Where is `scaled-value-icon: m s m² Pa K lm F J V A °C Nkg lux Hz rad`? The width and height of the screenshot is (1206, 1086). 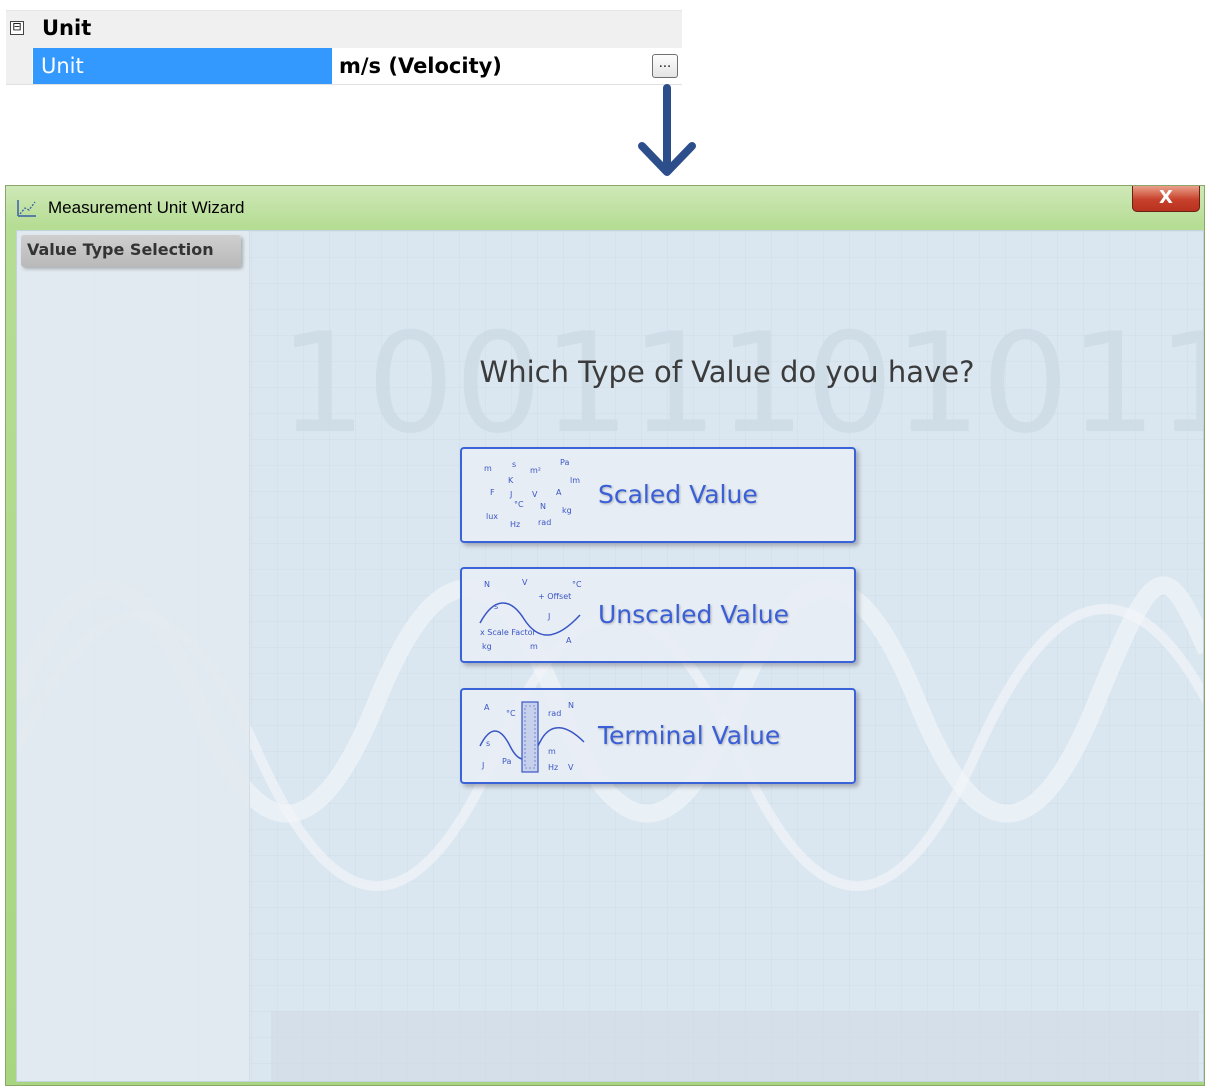 scaled-value-icon: m s m² Pa K lm F J V A °C Nkg lux Hz rad is located at coordinates (532, 493).